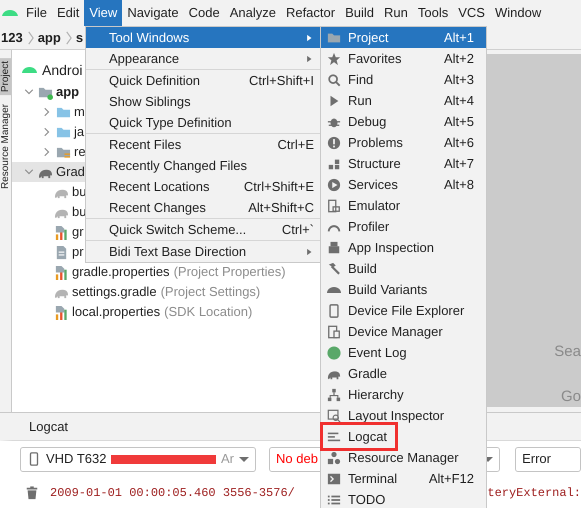 This screenshot has height=508, width=581. I want to click on shortcut-label: Alt+8, so click(459, 185).